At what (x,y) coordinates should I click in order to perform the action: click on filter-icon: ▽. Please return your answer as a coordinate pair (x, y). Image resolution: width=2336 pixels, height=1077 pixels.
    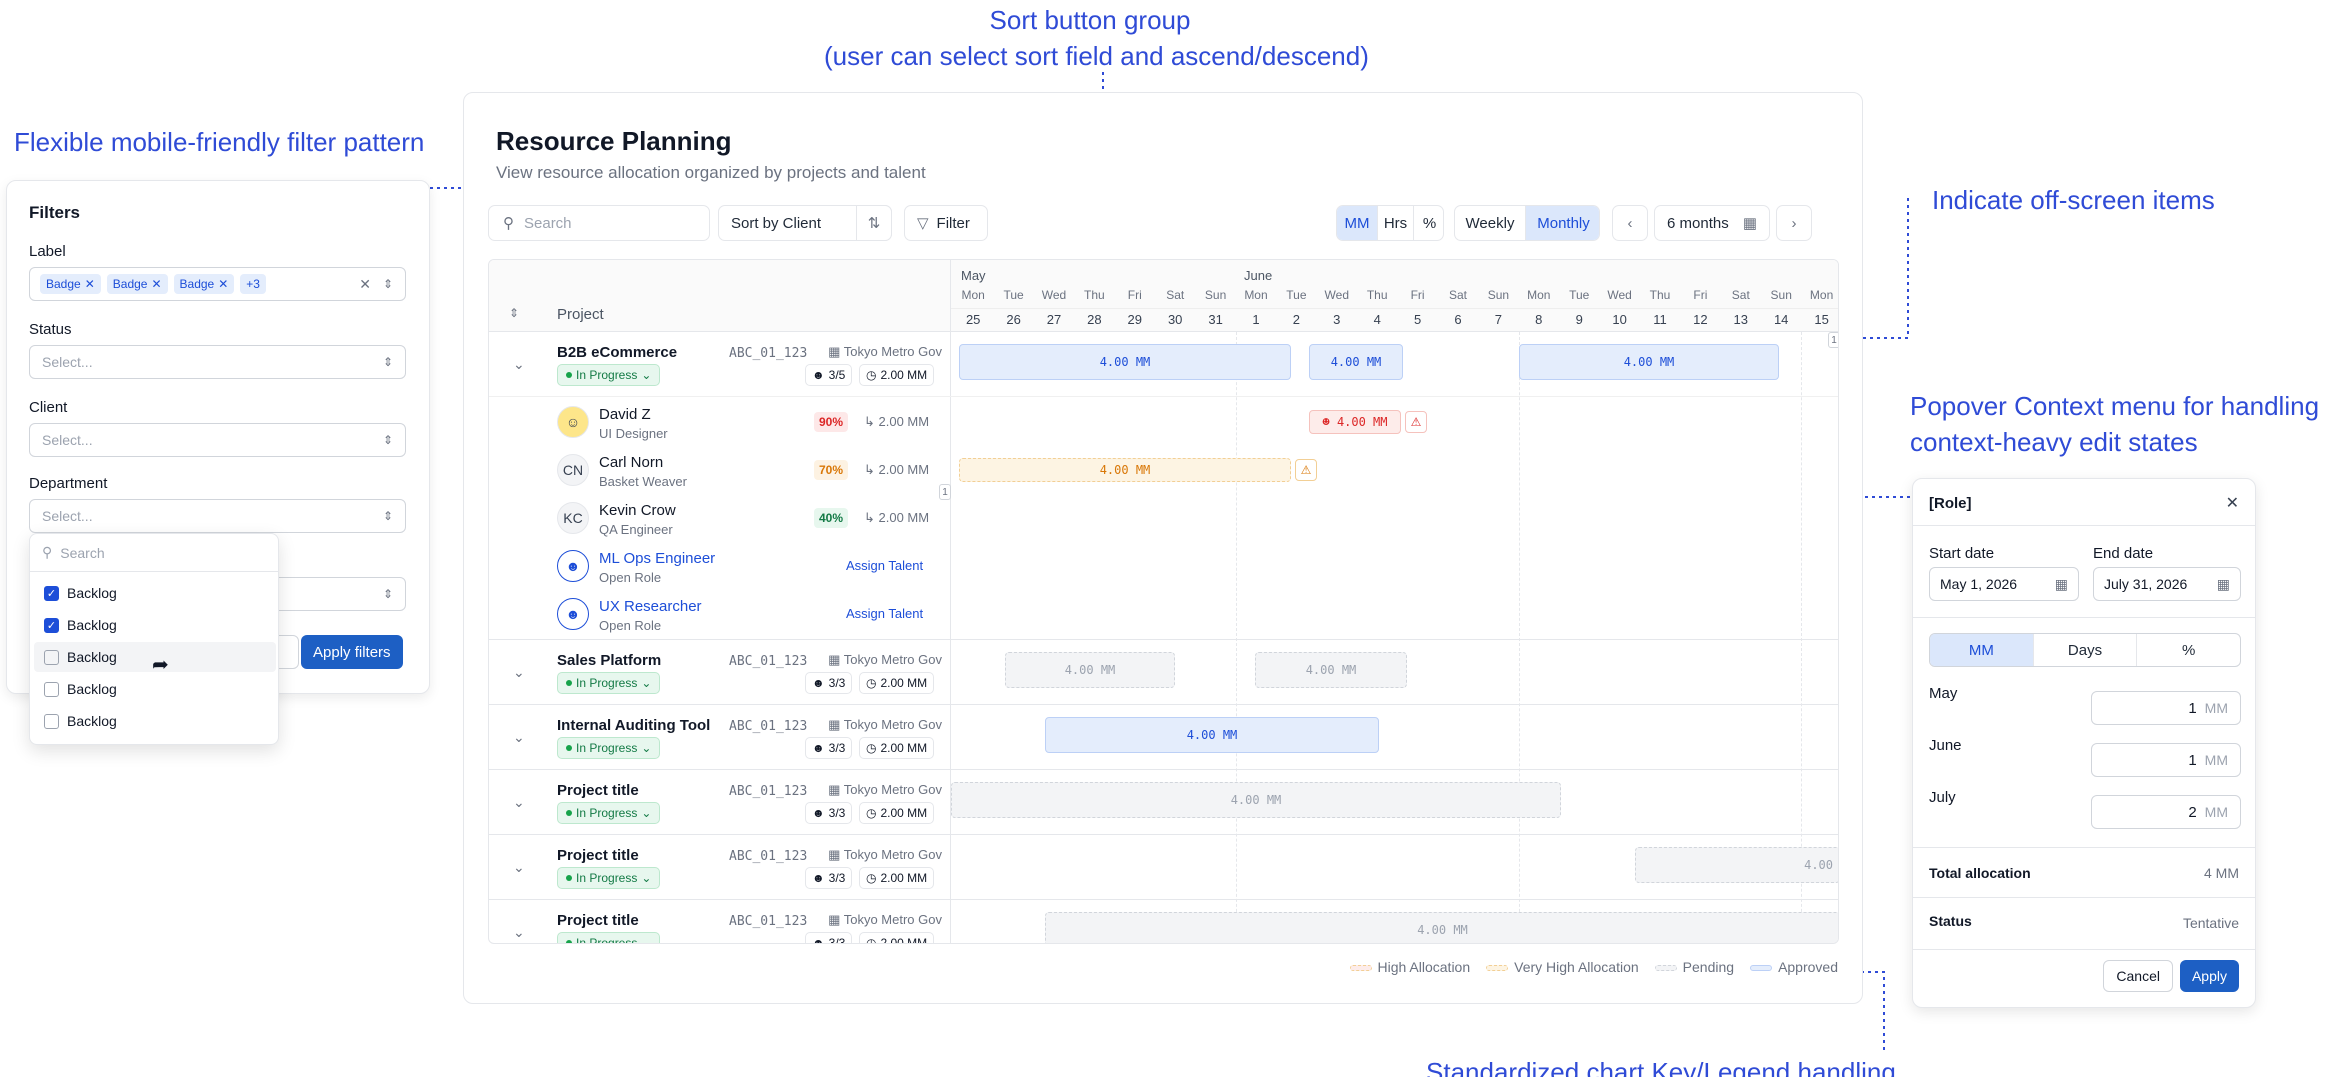
    Looking at the image, I should click on (923, 223).